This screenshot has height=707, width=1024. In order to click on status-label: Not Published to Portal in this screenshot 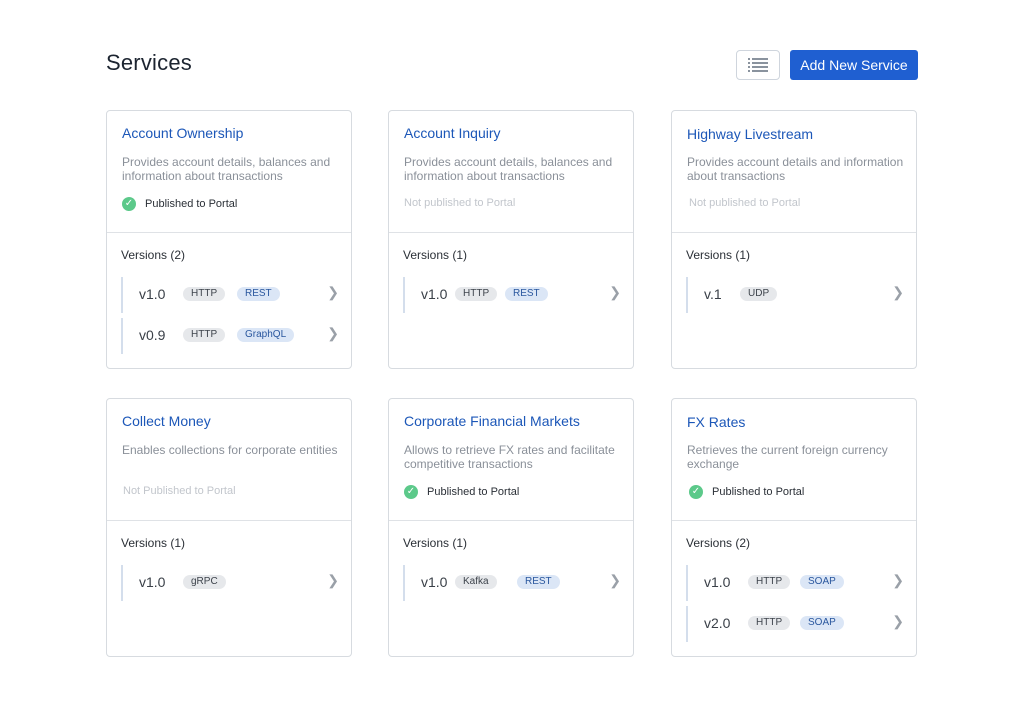, I will do `click(179, 491)`.